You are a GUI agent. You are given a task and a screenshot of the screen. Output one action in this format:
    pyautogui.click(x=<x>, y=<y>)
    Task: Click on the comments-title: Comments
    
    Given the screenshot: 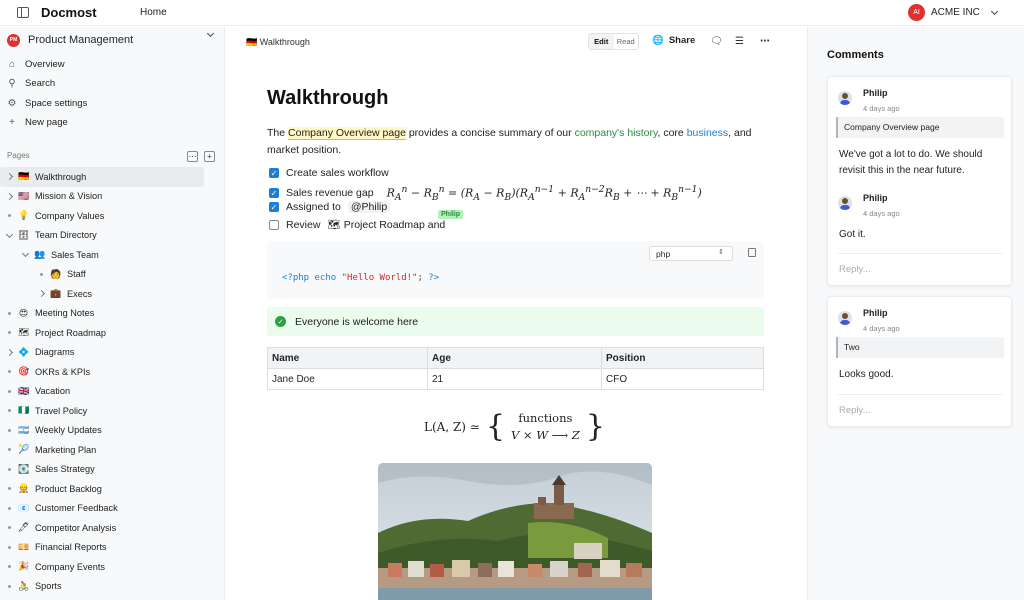 What is the action you would take?
    pyautogui.click(x=855, y=55)
    